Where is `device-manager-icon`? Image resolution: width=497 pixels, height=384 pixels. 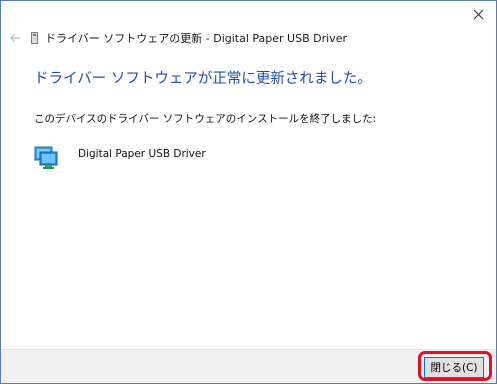
device-manager-icon is located at coordinates (35, 38).